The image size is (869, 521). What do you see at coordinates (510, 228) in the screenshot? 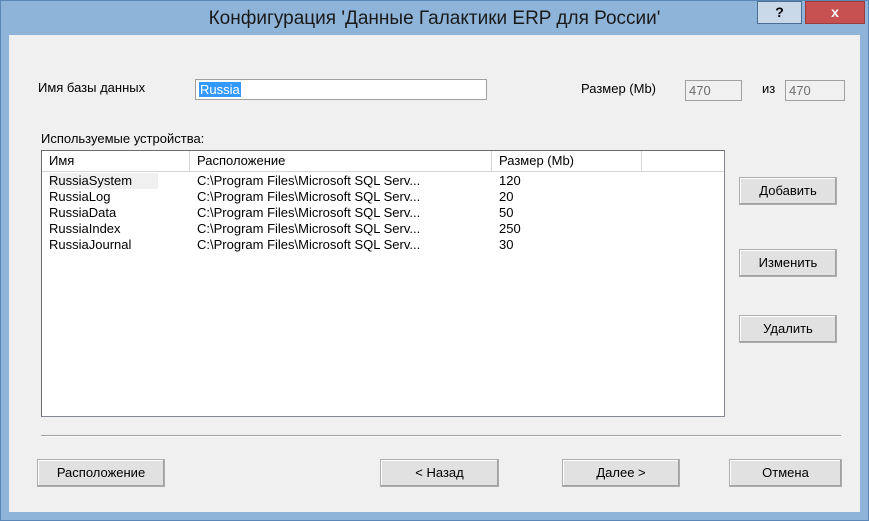
I see `device-size: 250` at bounding box center [510, 228].